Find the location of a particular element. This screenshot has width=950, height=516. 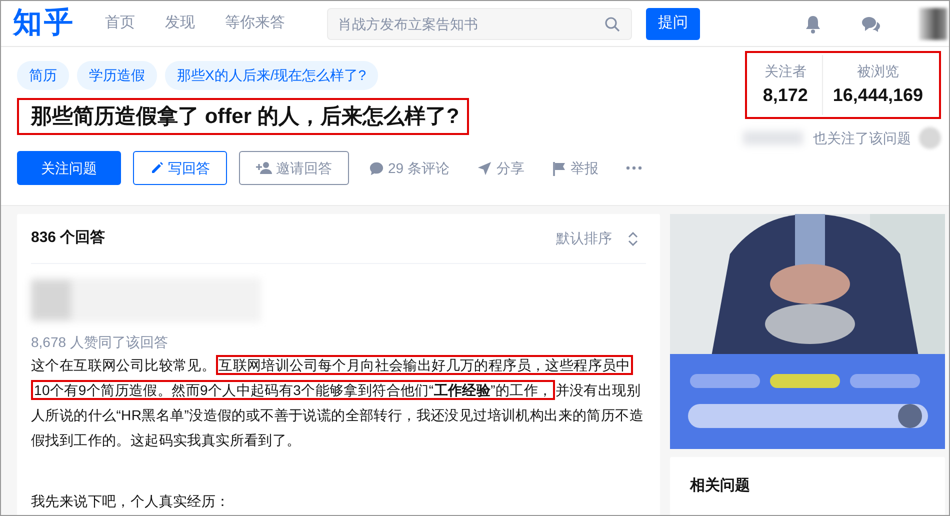

action-button: 举报 is located at coordinates (575, 168).